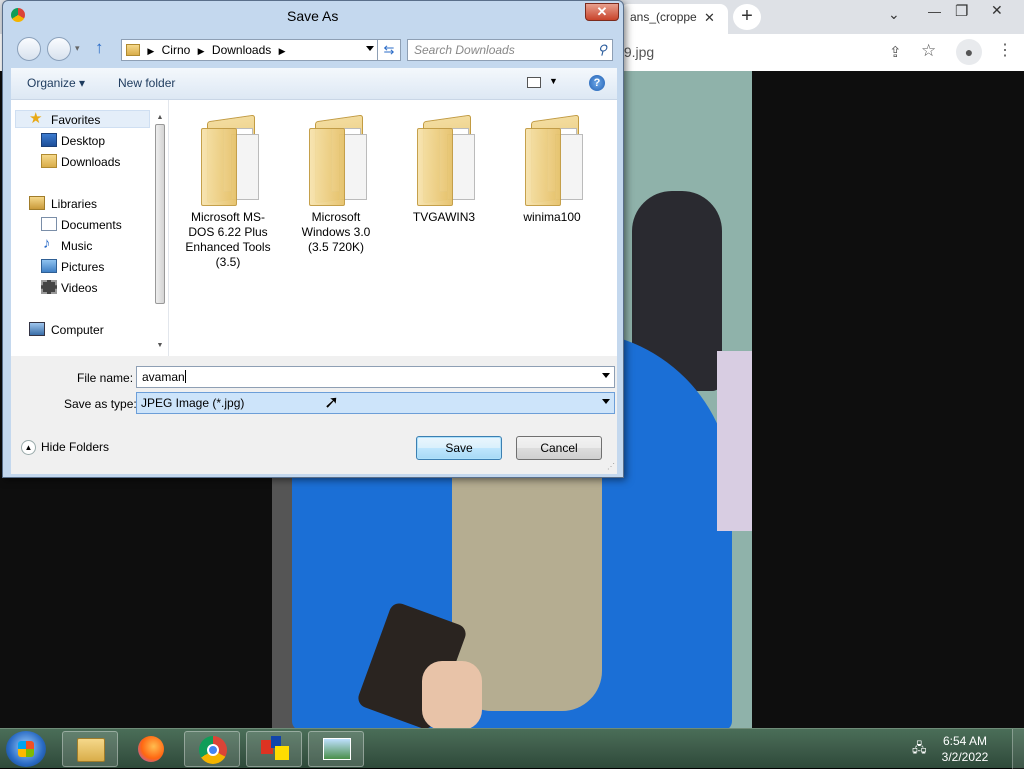 The image size is (1024, 769). What do you see at coordinates (965, 741) in the screenshot?
I see `clock-time: 6:54 AM` at bounding box center [965, 741].